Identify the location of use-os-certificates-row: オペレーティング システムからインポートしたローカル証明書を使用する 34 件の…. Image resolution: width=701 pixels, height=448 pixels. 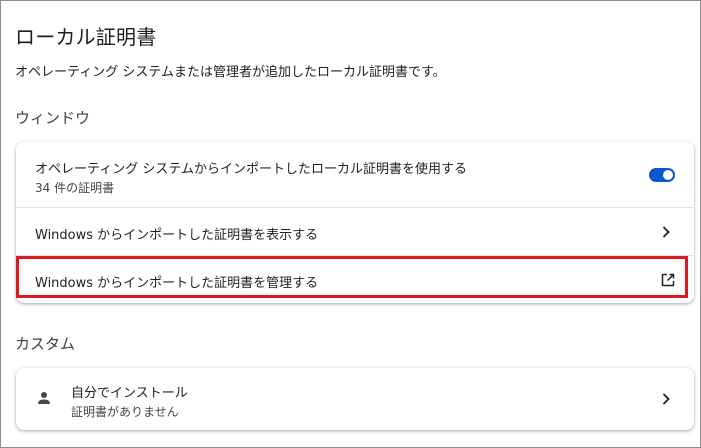
(355, 175).